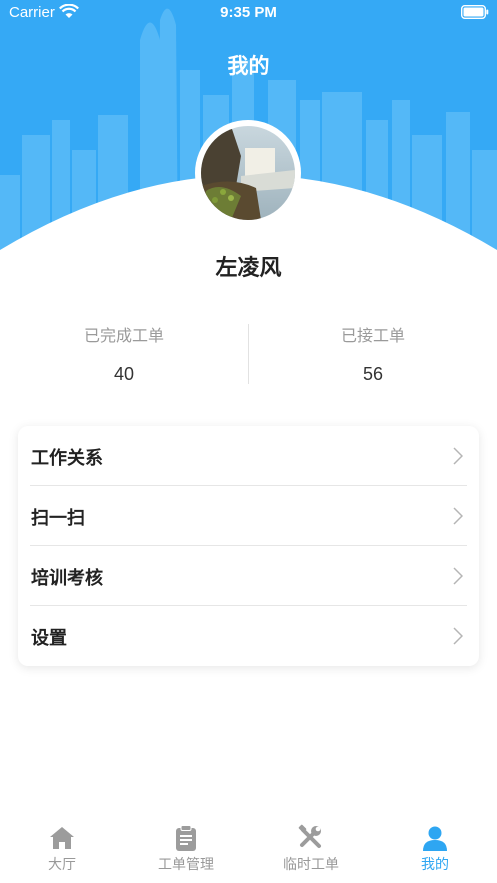  Describe the element at coordinates (248, 636) in the screenshot. I see `menu-item-settings: 设置` at that location.